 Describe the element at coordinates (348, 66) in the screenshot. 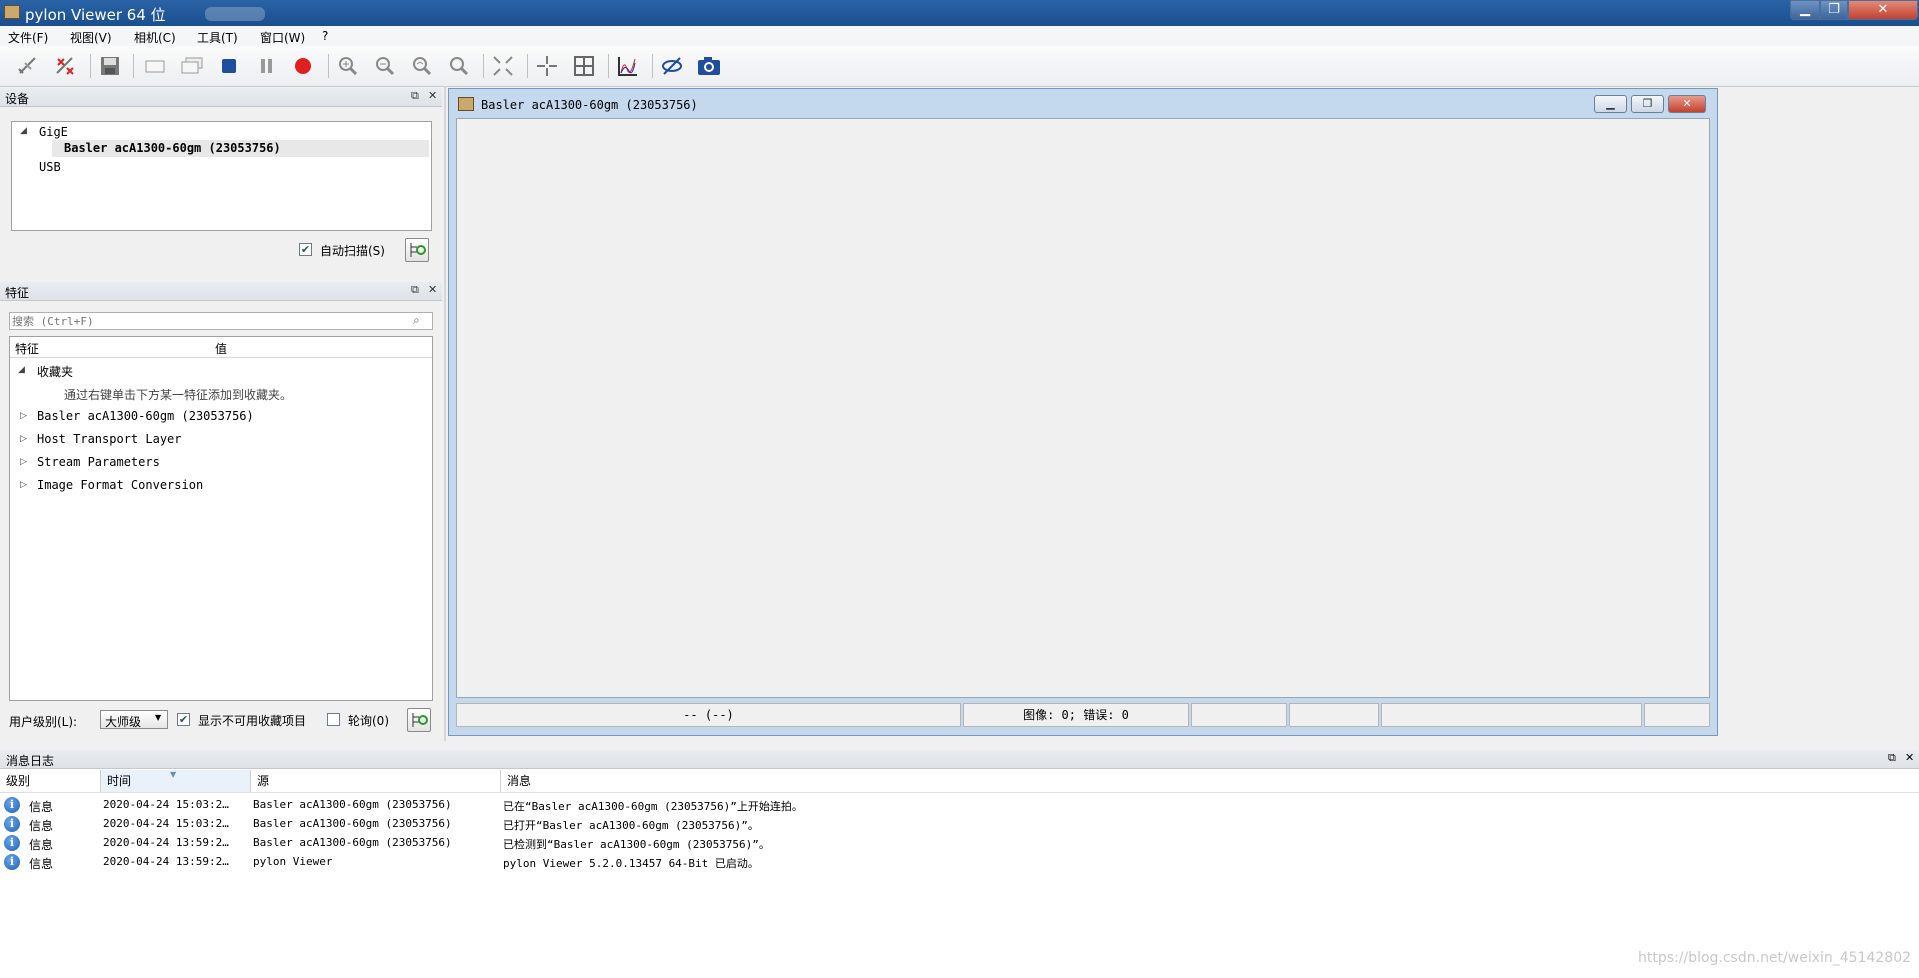

I see `zoom-in-icon` at that location.